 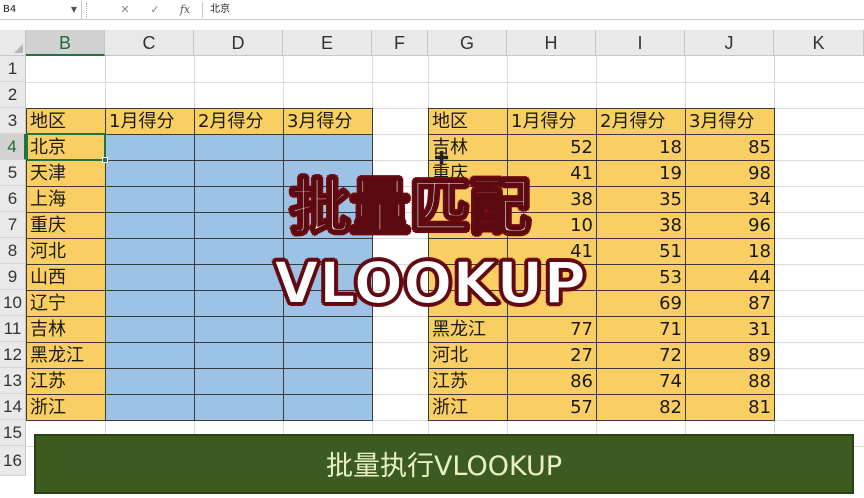 I want to click on score-cell: 31, so click(x=730, y=329).